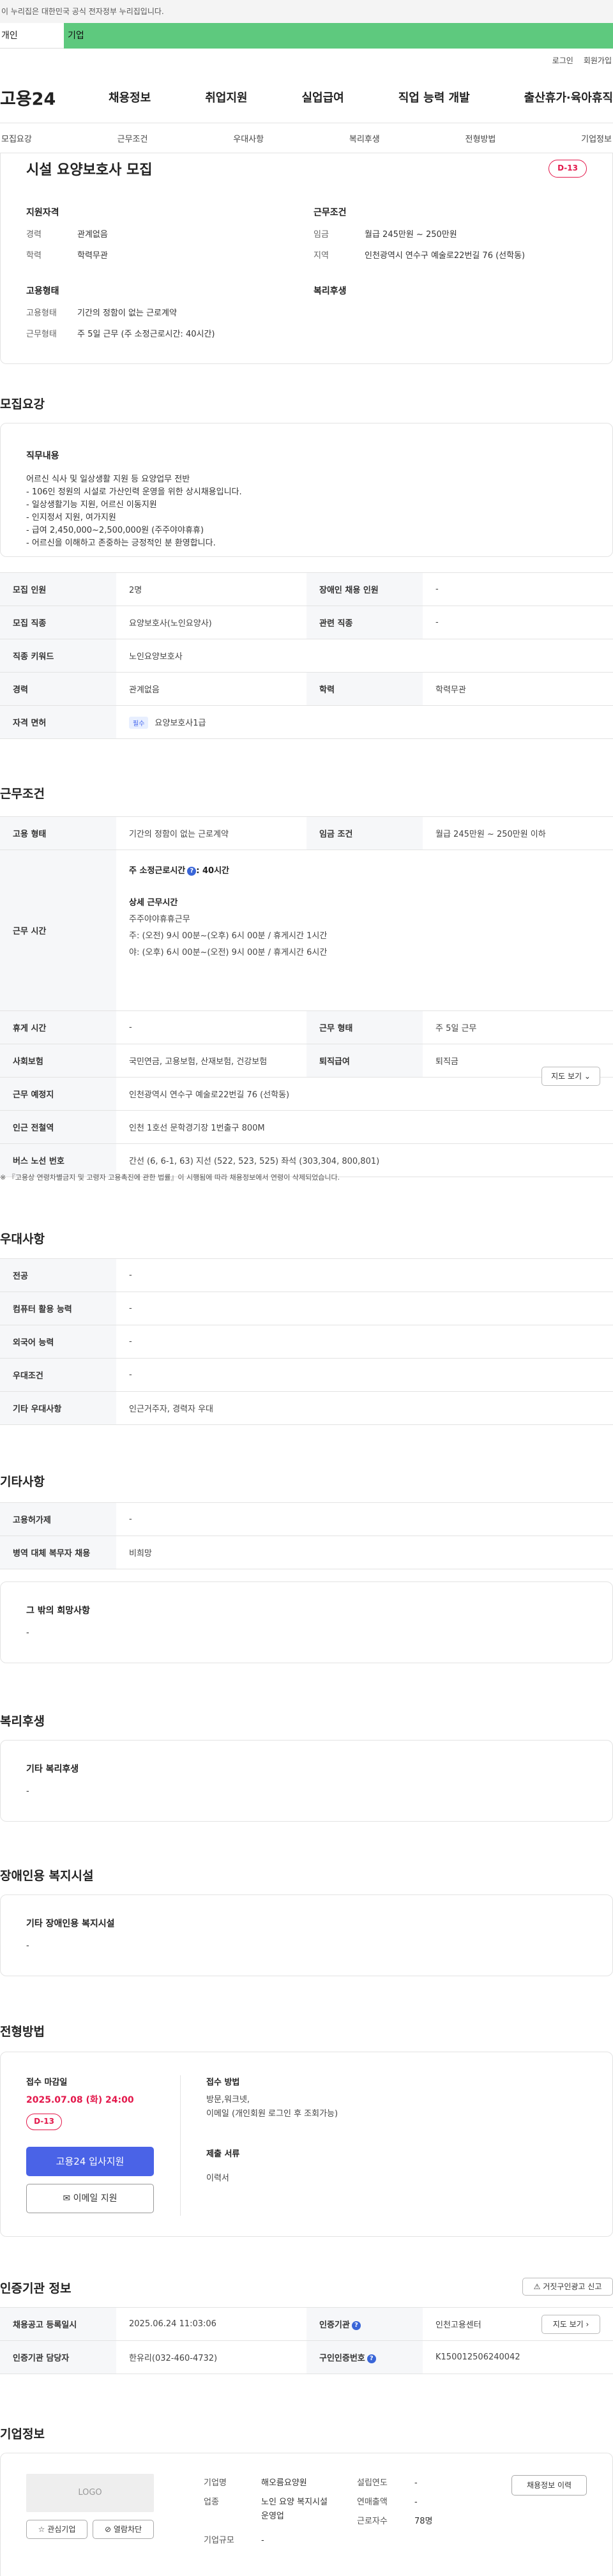 The image size is (613, 2576). What do you see at coordinates (306, 1308) in the screenshot?
I see `table-row: 컴퓨터 활용 능력 -` at bounding box center [306, 1308].